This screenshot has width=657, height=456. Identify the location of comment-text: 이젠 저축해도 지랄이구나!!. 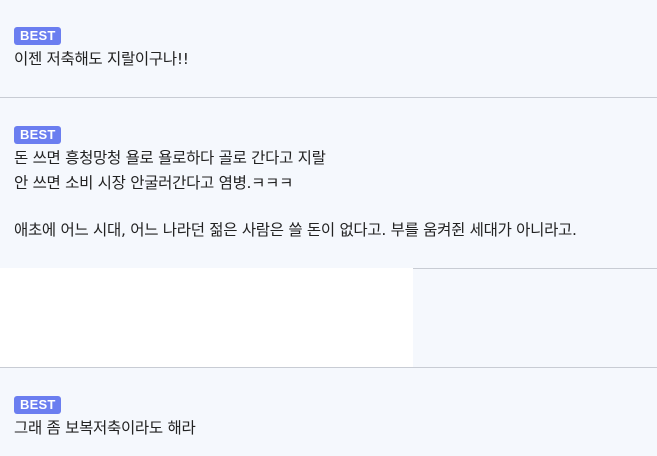
(101, 59).